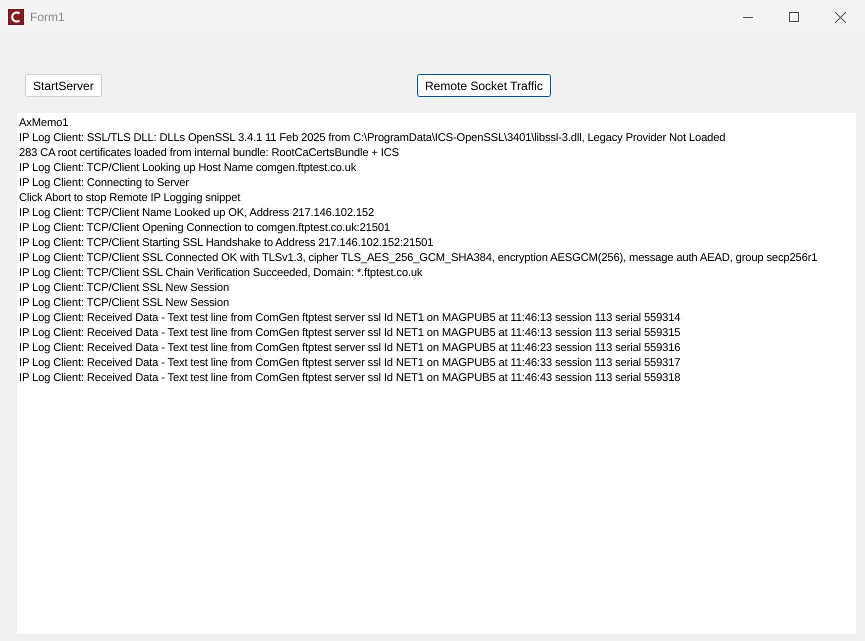  I want to click on log-line: IP Log Client: TCP/Client SSL Connected OK with TLSv1.3, cipher TLS_AES_256_GCM_SHA384, encryption AESGCM(256), message auth AEAD, group secp256r1, so click(418, 258).